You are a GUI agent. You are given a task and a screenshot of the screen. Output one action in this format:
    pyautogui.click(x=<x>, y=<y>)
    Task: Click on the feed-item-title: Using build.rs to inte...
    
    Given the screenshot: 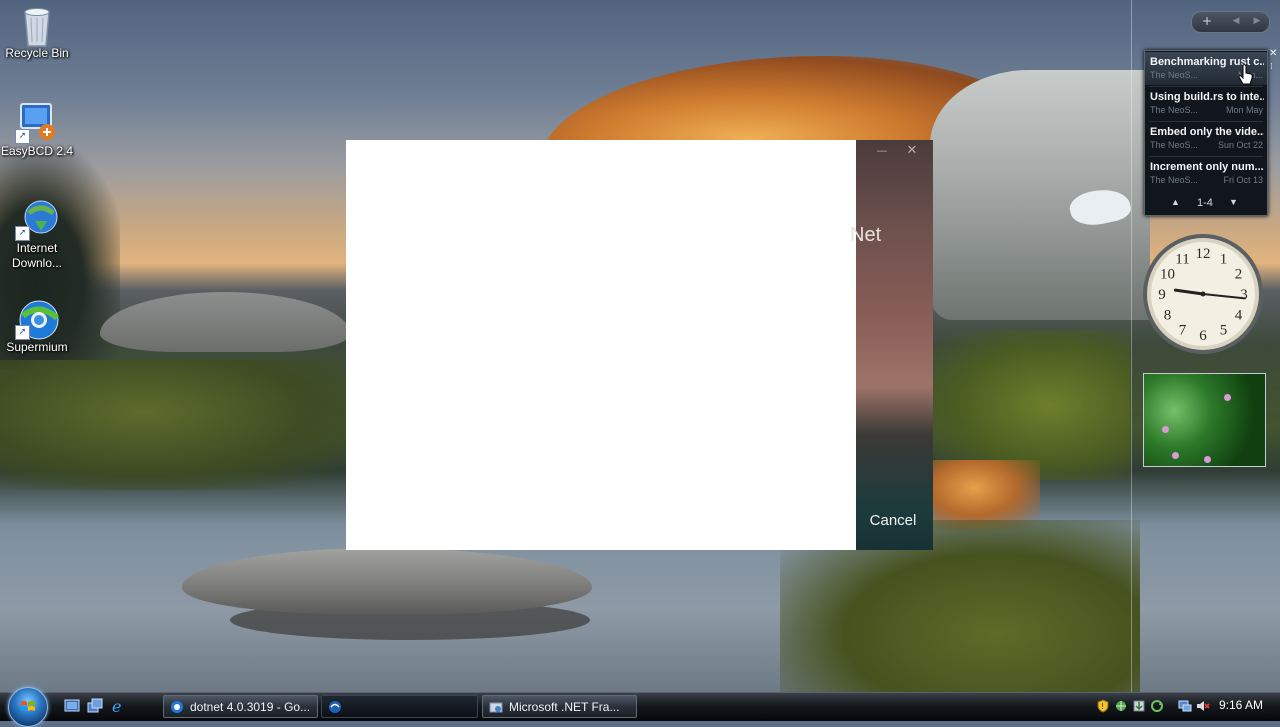 What is the action you would take?
    pyautogui.click(x=1207, y=97)
    